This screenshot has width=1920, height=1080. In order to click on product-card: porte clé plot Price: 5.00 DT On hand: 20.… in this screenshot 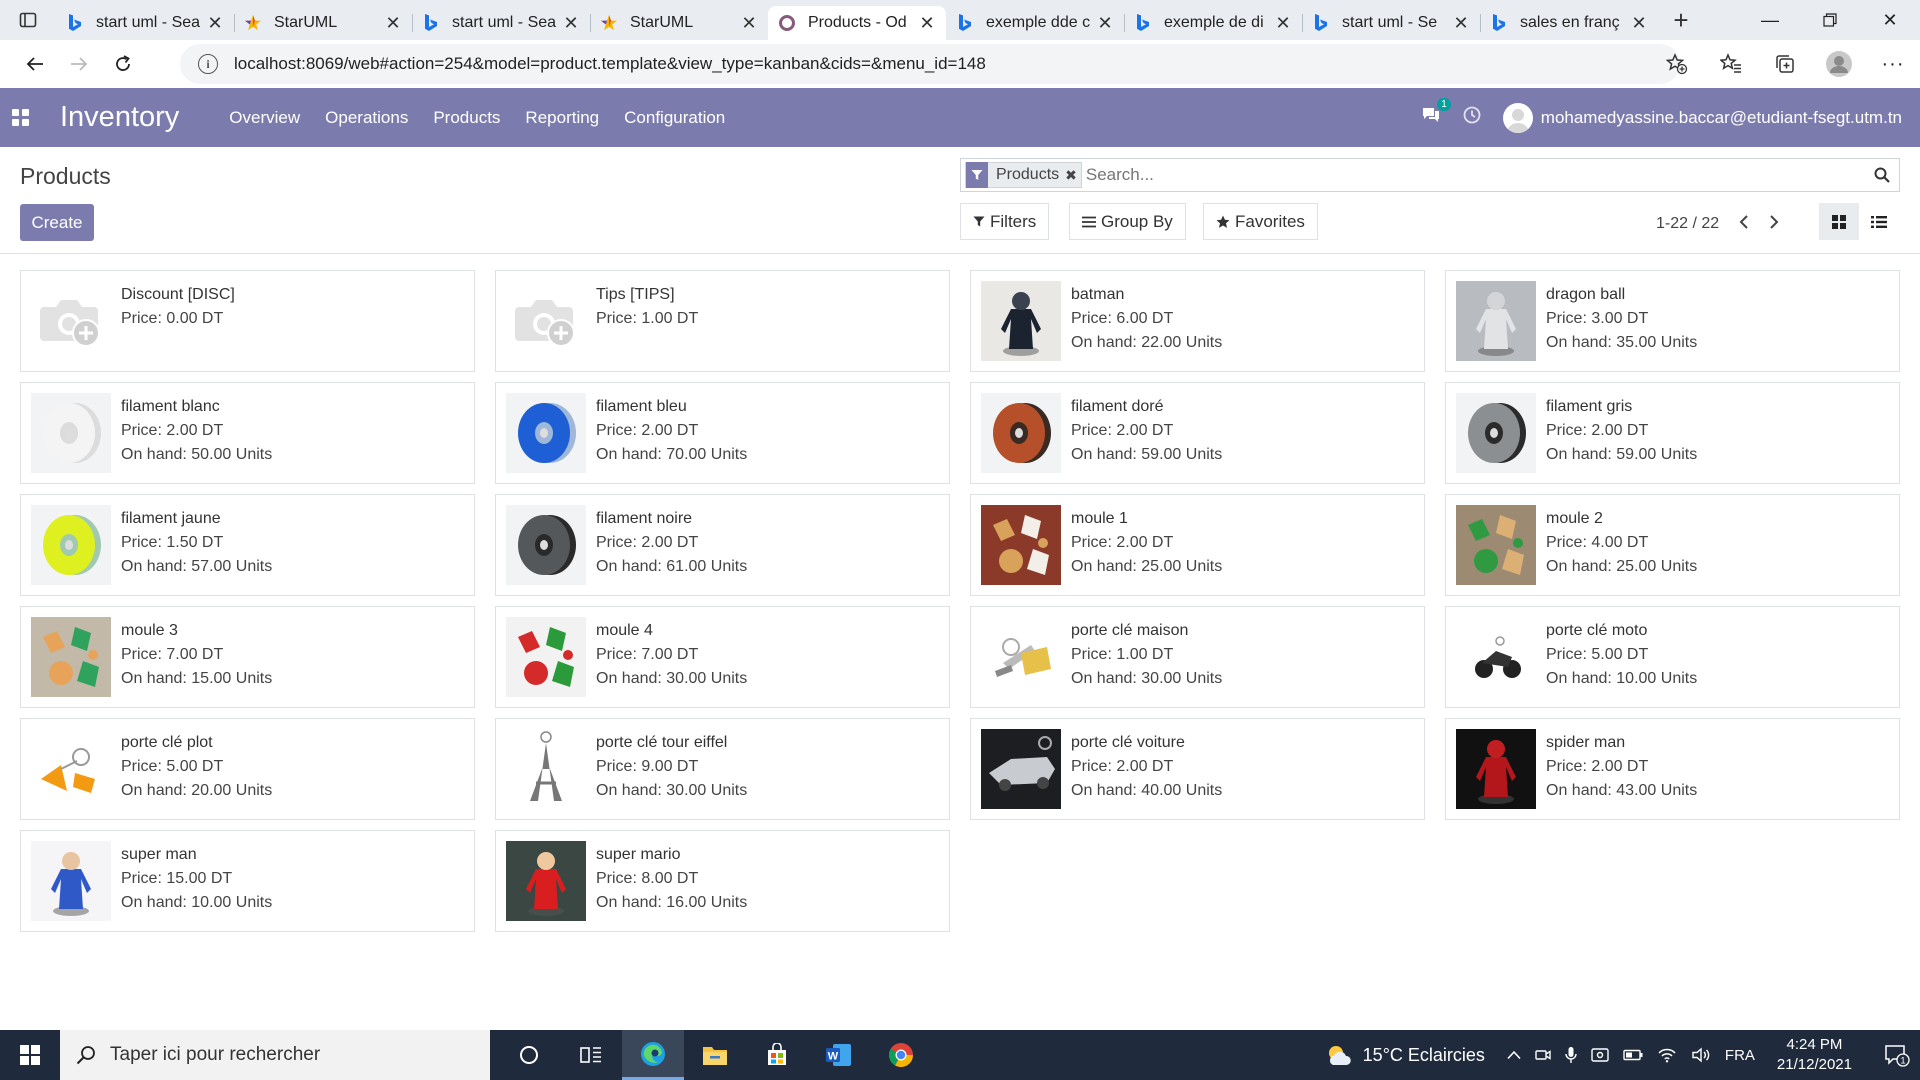, I will do `click(247, 769)`.